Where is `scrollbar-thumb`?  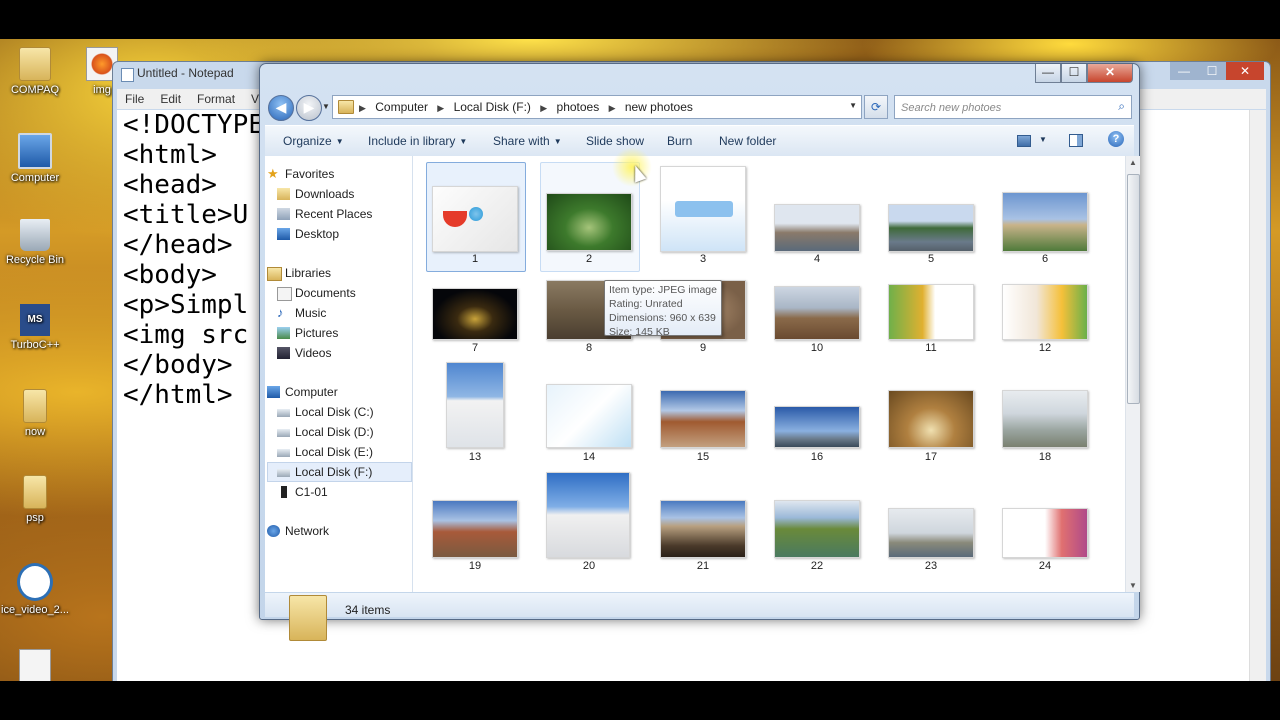 scrollbar-thumb is located at coordinates (1133, 289).